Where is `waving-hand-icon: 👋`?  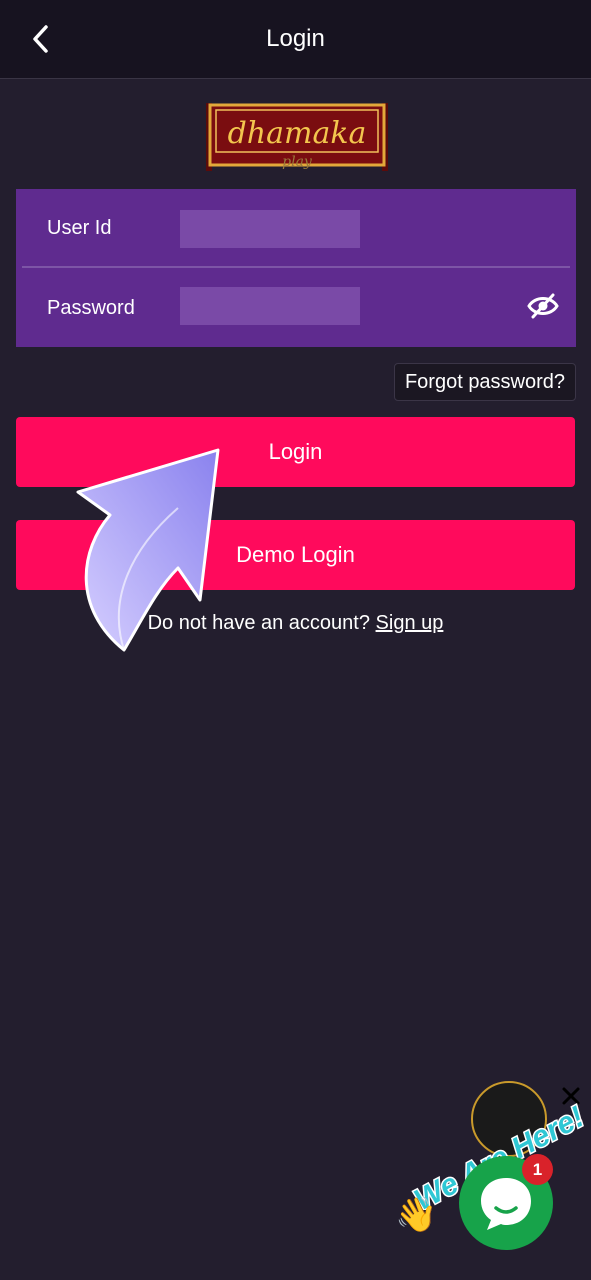
waving-hand-icon: 👋 is located at coordinates (416, 1215).